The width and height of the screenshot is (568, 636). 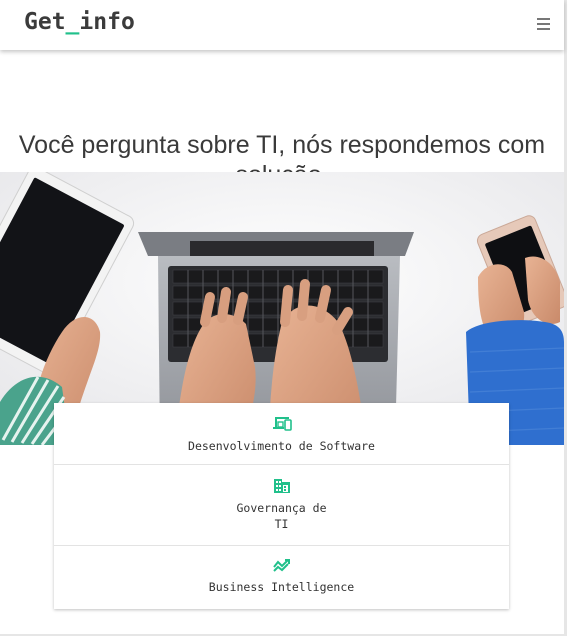 I want to click on logo-prefix: Get, so click(x=45, y=22).